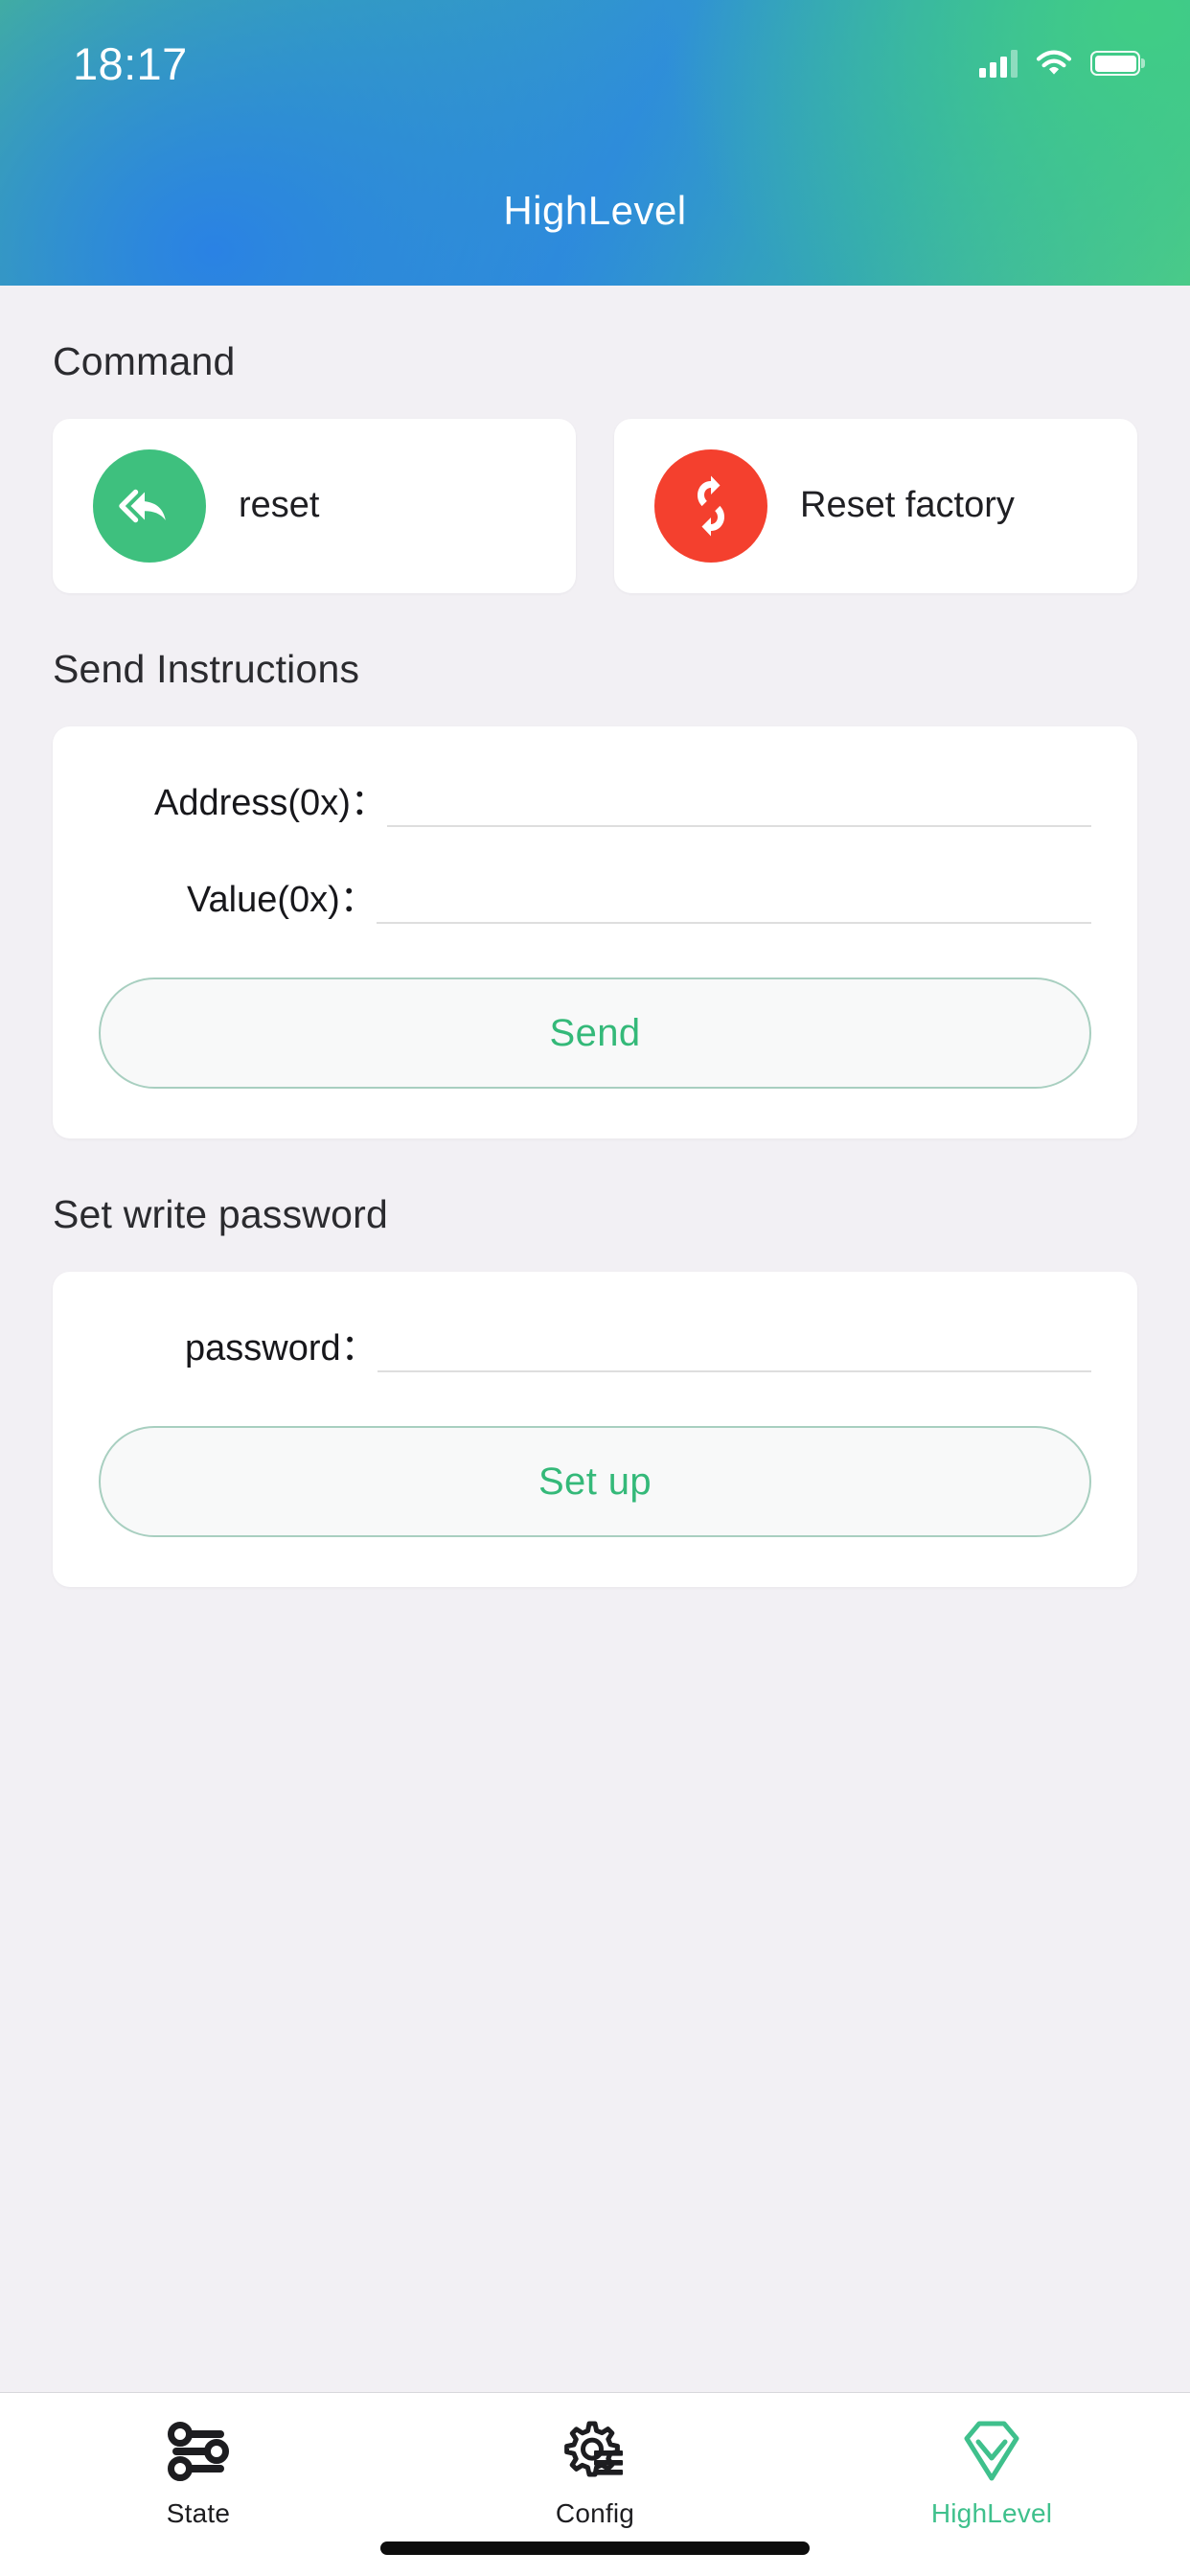  Describe the element at coordinates (595, 2513) in the screenshot. I see `tab-config-label: Config` at that location.